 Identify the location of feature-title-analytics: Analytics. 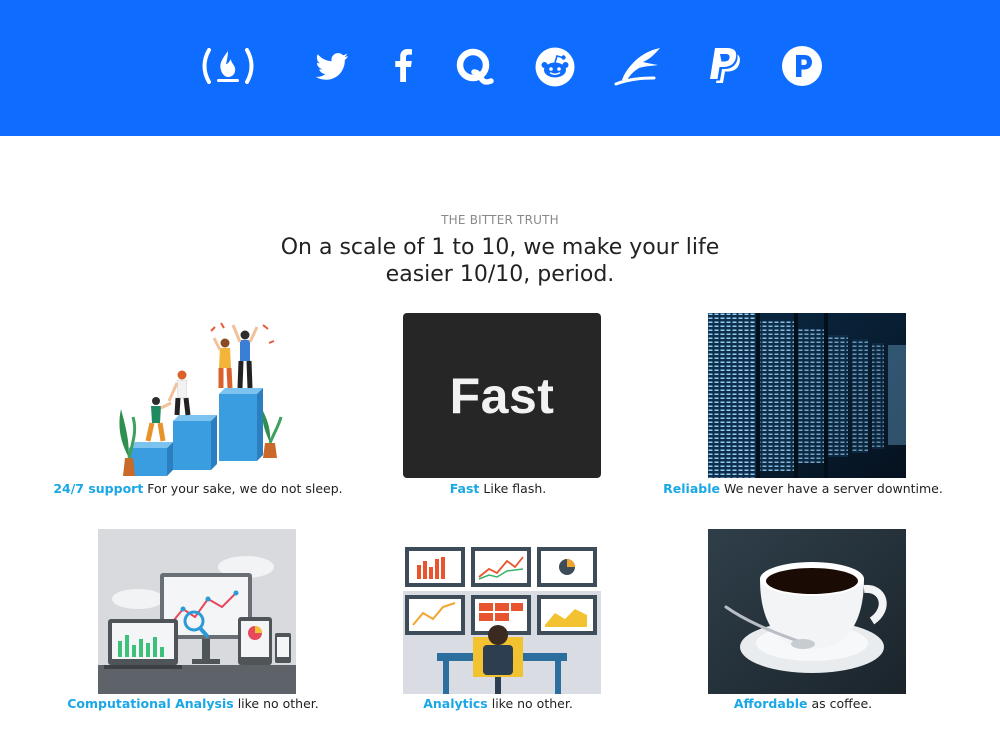
(455, 703).